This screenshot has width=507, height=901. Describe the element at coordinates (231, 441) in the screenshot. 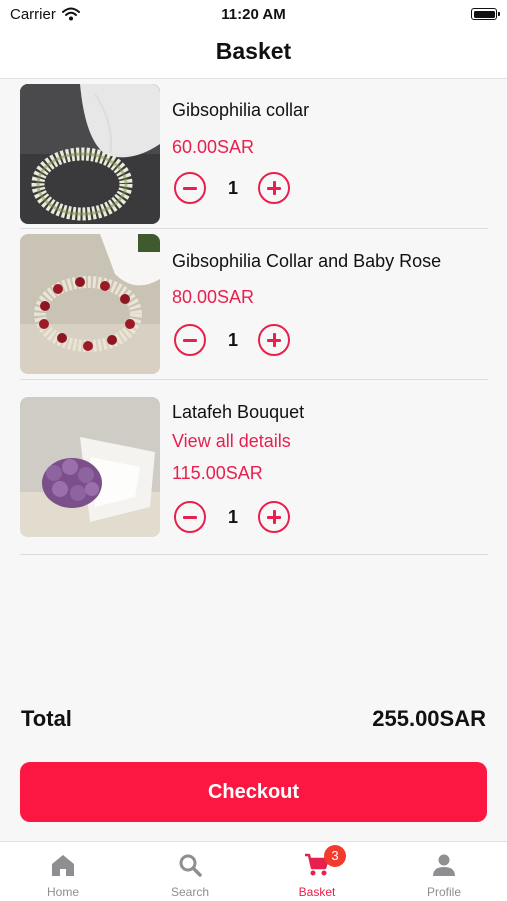

I see `view-details-link: View all details` at that location.